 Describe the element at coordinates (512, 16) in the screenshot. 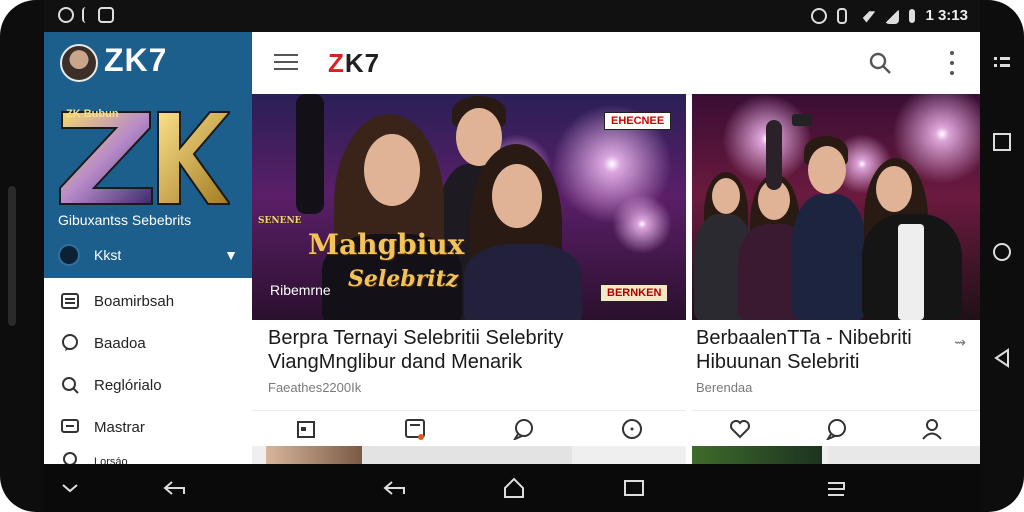

I see `status-bar: 1 3:13` at that location.